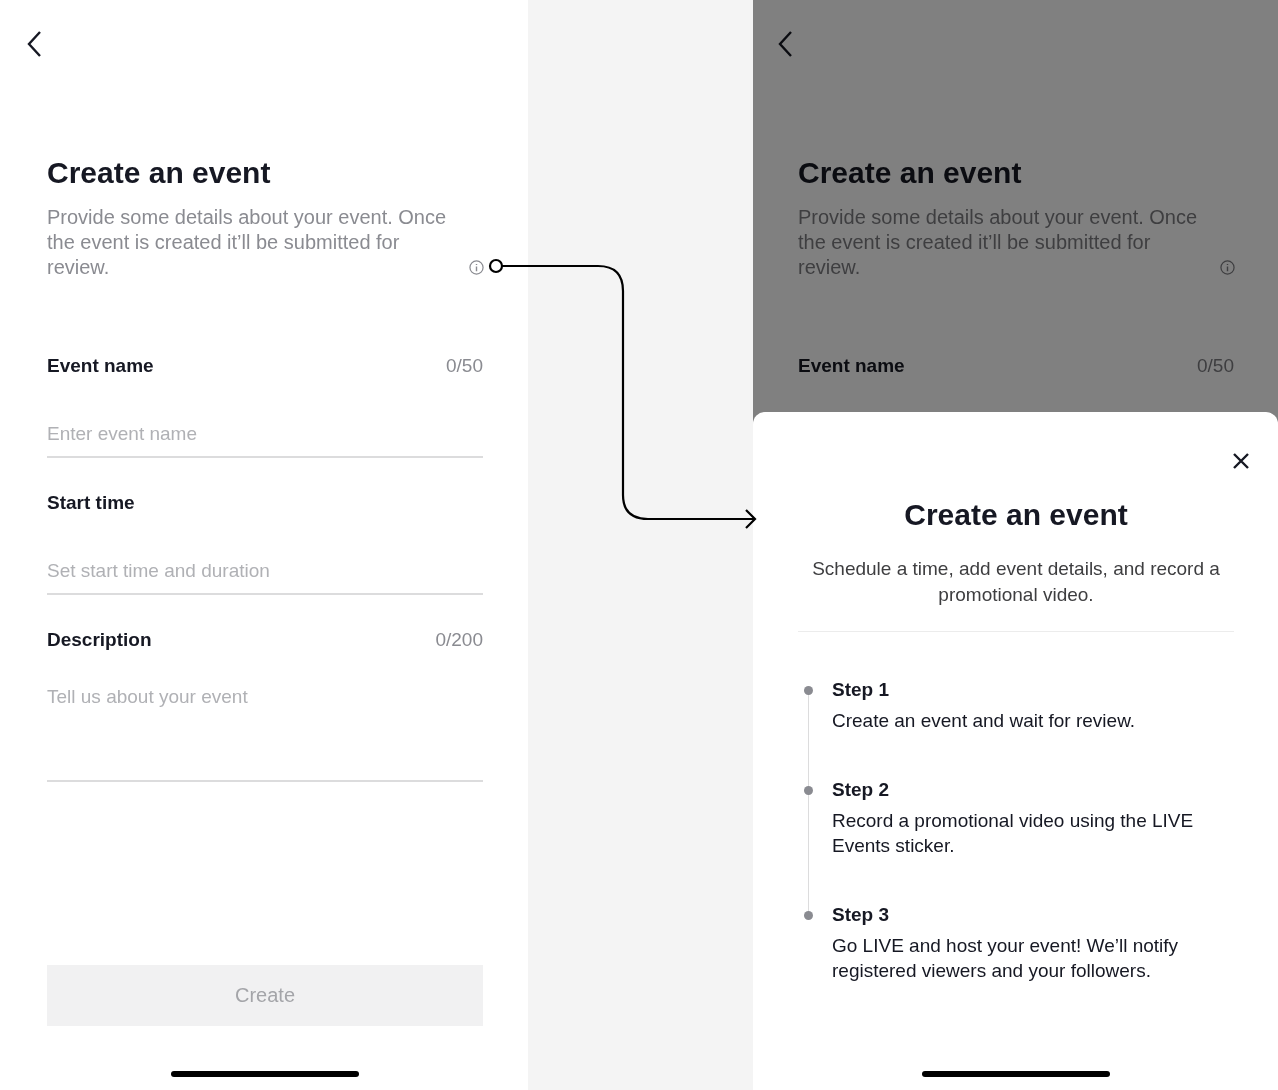 This screenshot has width=1278, height=1090. What do you see at coordinates (1016, 515) in the screenshot?
I see `sheet-title: Create an event` at bounding box center [1016, 515].